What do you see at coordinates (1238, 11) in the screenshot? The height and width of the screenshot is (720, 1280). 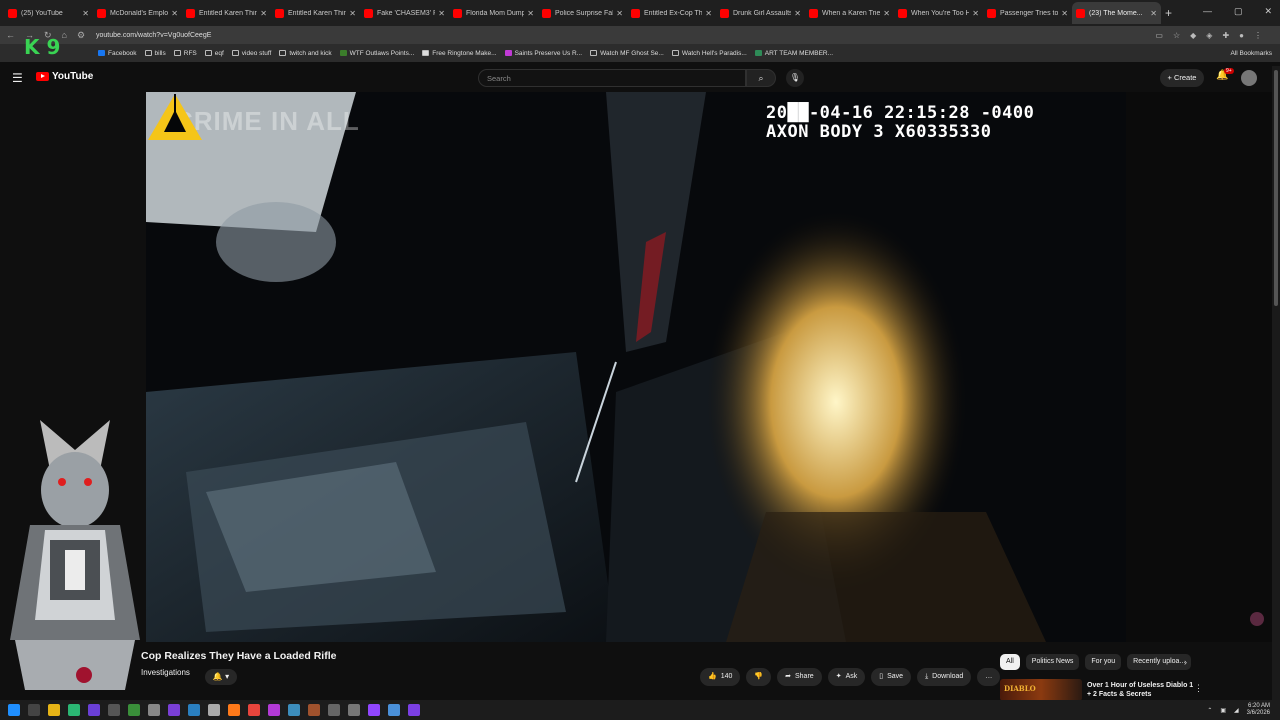 I see `maximize-icon: ▢` at bounding box center [1238, 11].